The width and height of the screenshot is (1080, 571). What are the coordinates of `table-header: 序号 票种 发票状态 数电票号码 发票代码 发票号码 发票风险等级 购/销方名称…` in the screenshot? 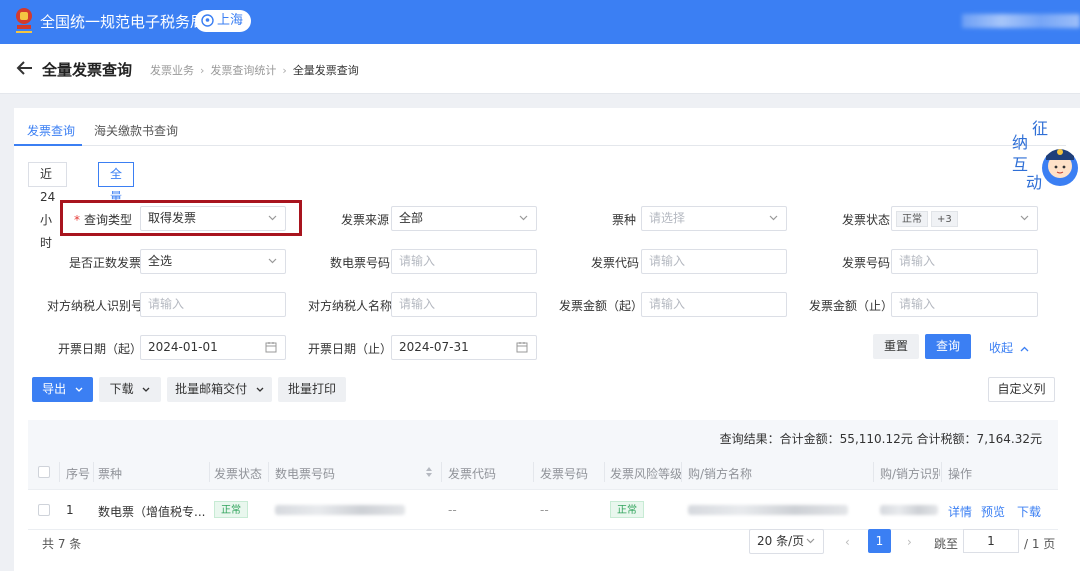 It's located at (543, 472).